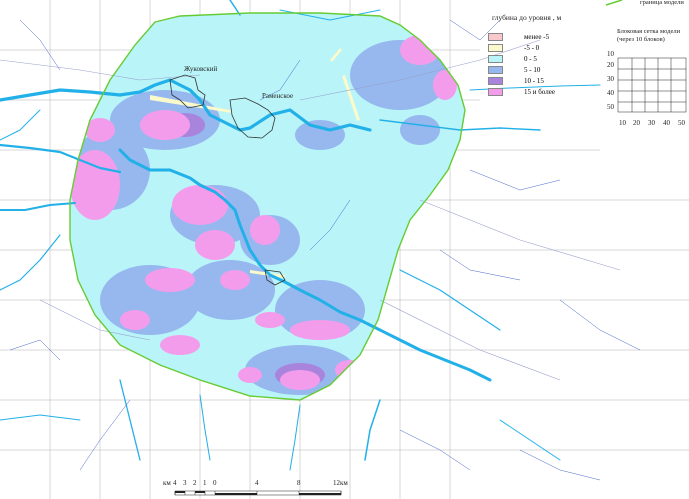 The width and height of the screenshot is (689, 499). Describe the element at coordinates (201, 69) in the screenshot. I see `city-label-zhukovsky: Жуковский` at that location.